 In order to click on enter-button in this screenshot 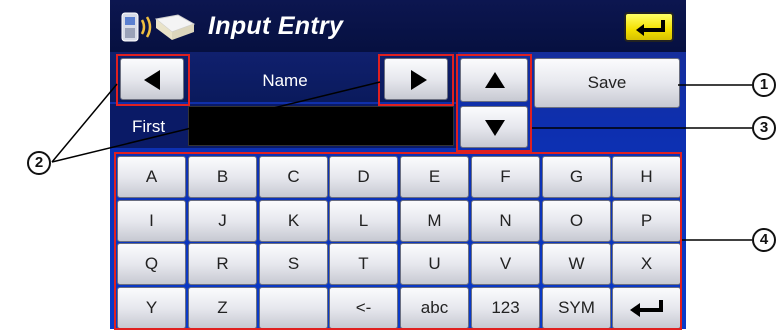, I will do `click(649, 27)`.